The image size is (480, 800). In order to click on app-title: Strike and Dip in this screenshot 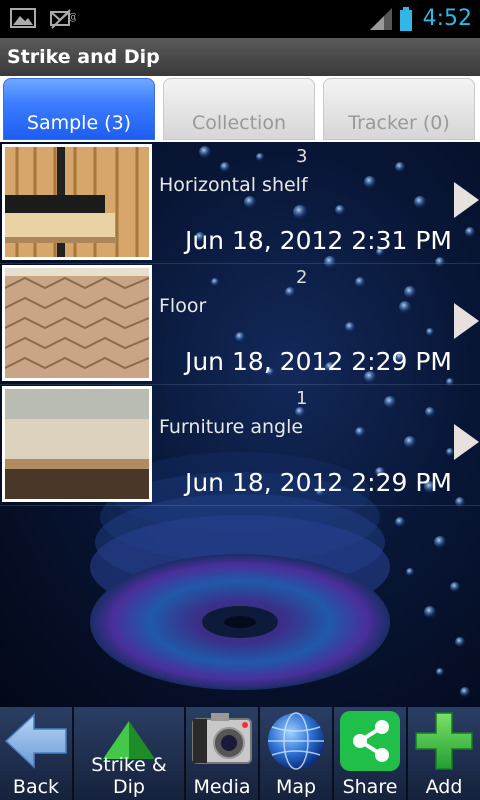, I will do `click(240, 57)`.